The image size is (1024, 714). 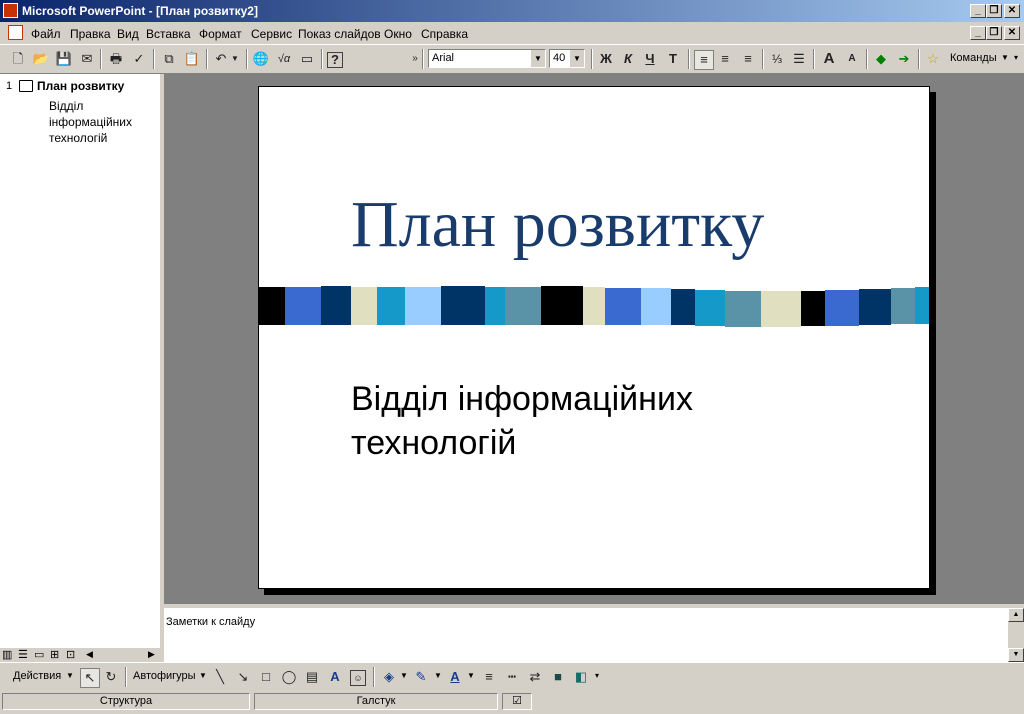 I want to click on document-icon, so click(x=15, y=32).